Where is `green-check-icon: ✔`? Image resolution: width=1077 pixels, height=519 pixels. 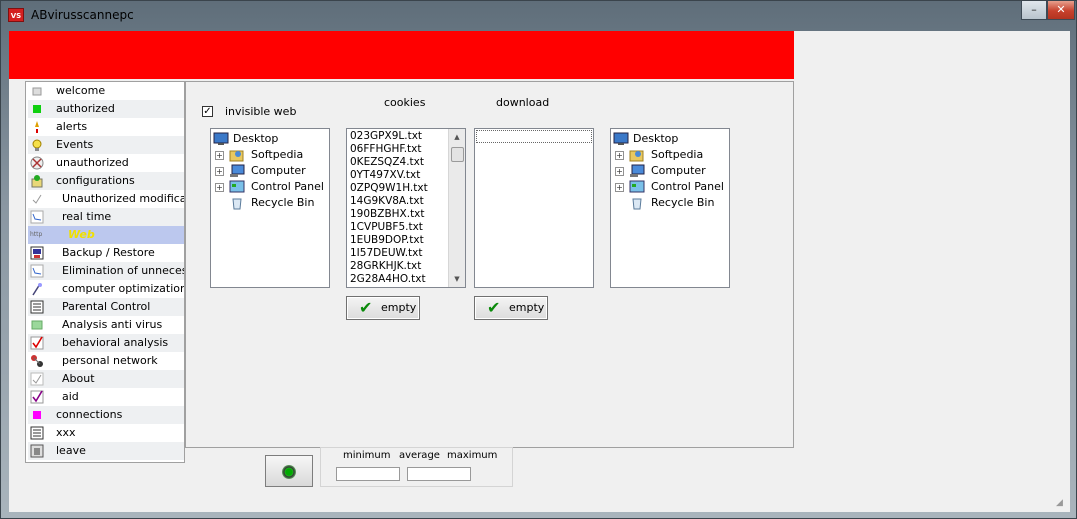 green-check-icon: ✔ is located at coordinates (366, 307).